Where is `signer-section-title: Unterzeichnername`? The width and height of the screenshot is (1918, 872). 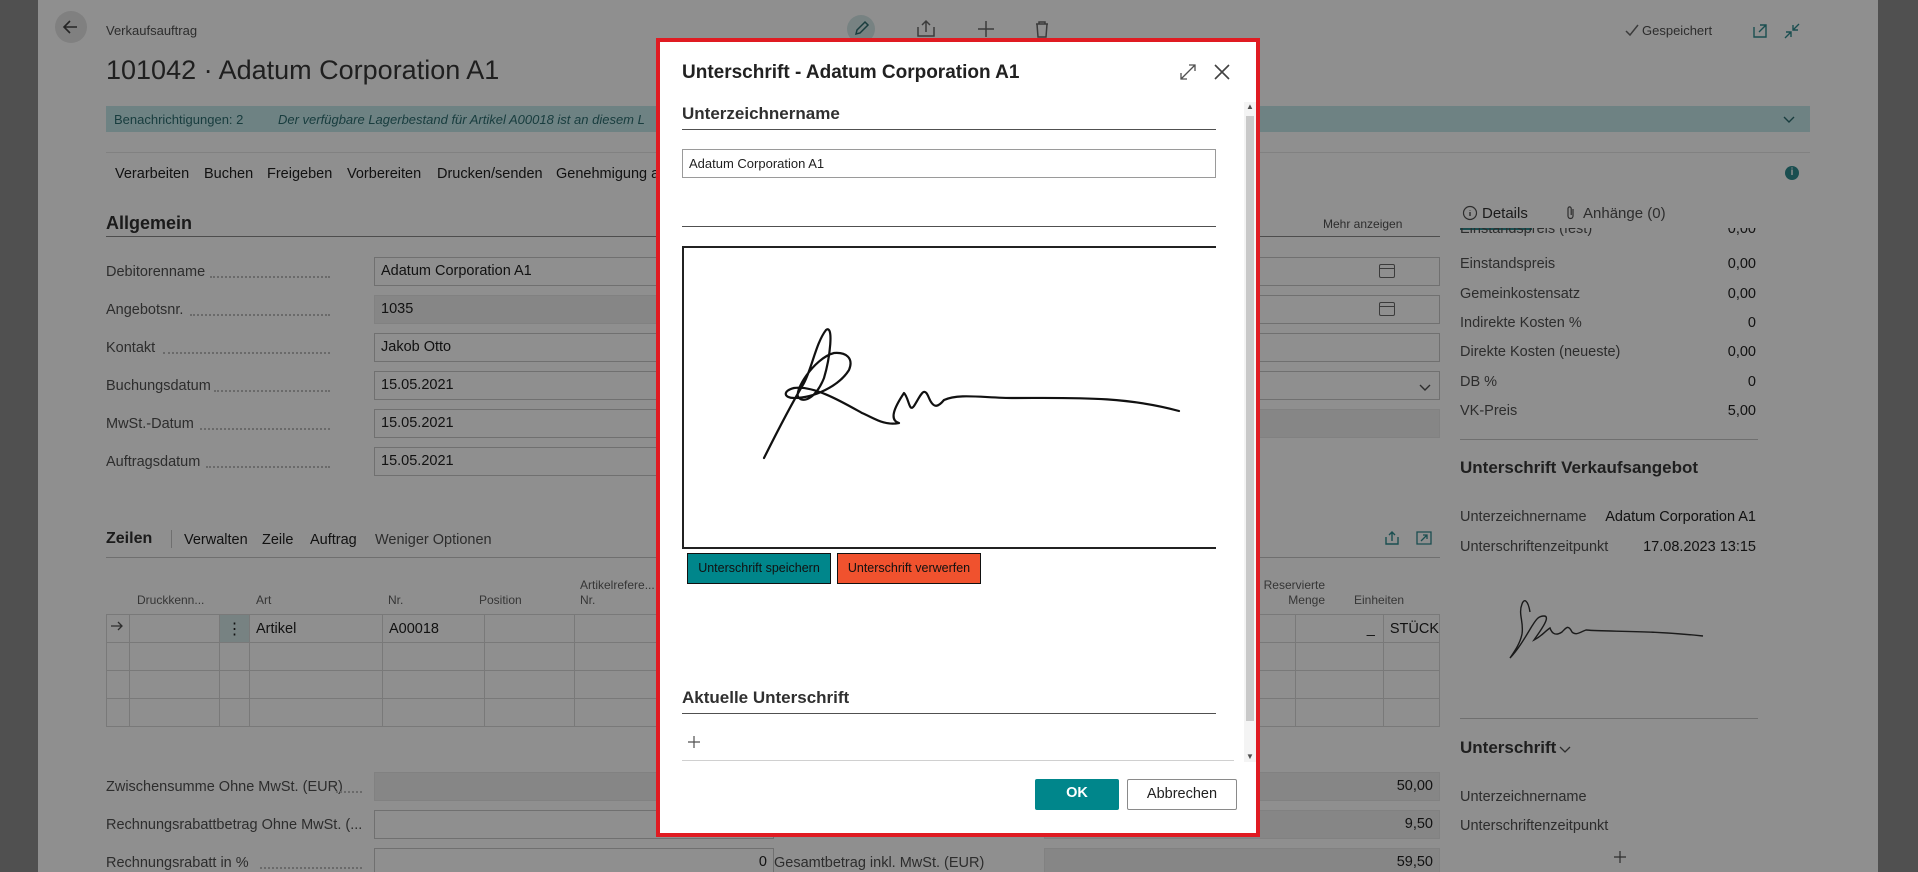
signer-section-title: Unterzeichnername is located at coordinates (761, 113).